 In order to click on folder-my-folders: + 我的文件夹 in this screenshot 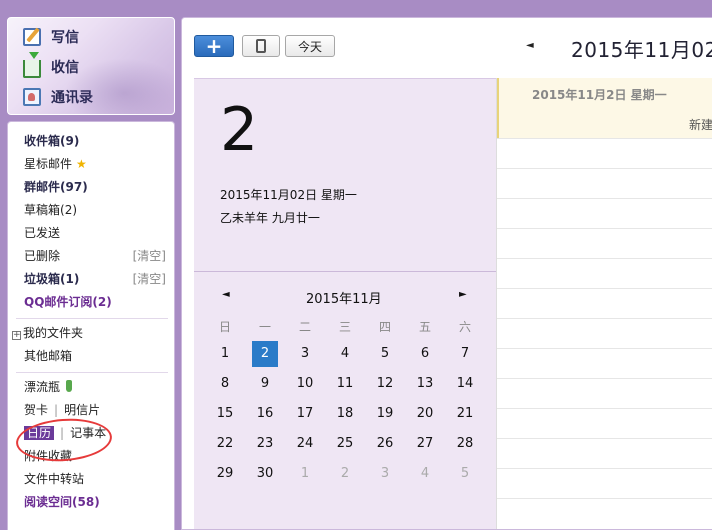, I will do `click(47, 333)`.